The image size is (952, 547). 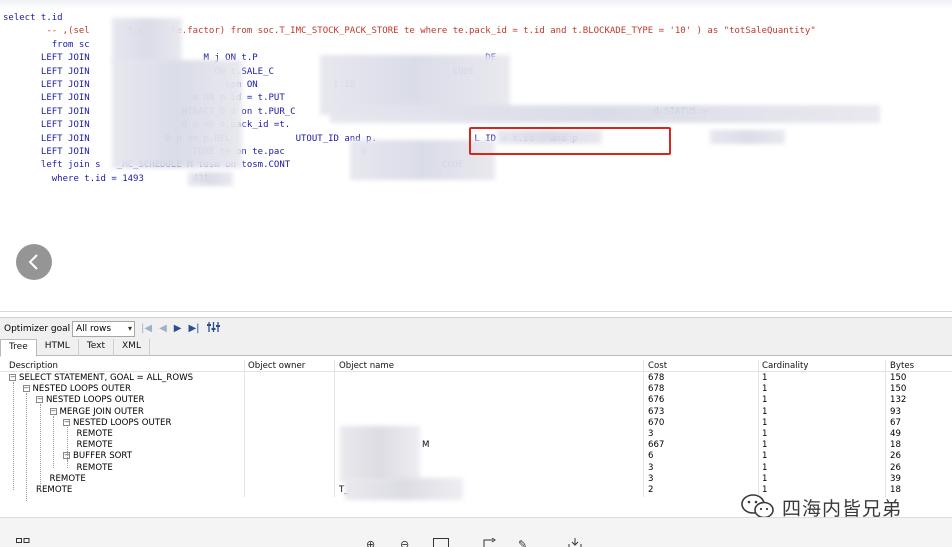 I want to click on plan-view-tabs: Tree HTML Text XML, so click(x=476, y=348).